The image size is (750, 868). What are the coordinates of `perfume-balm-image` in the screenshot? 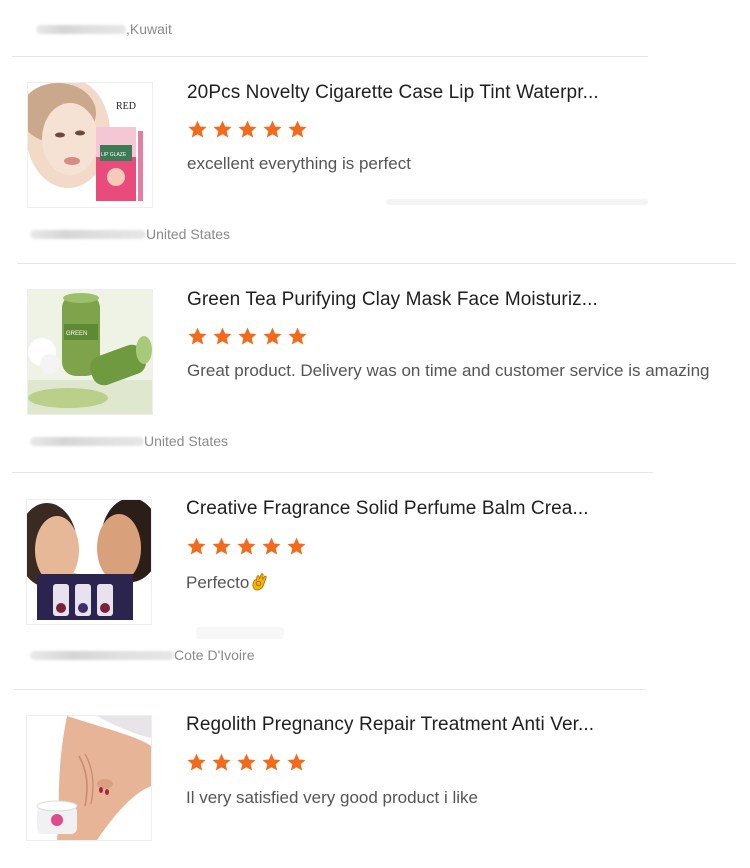 It's located at (89, 562).